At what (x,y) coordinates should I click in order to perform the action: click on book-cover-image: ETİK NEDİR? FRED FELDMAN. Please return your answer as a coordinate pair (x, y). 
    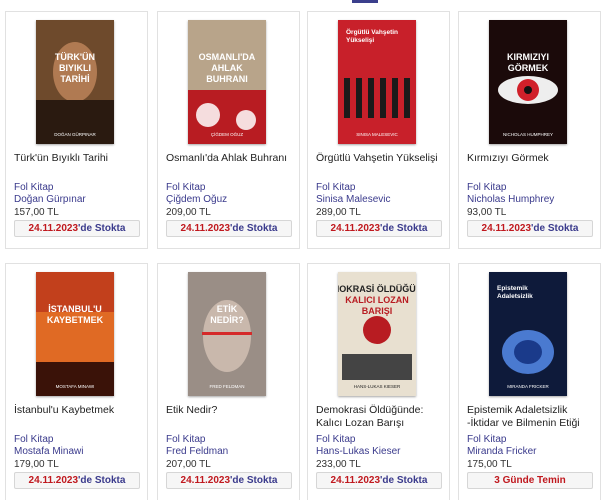
    Looking at the image, I should click on (227, 334).